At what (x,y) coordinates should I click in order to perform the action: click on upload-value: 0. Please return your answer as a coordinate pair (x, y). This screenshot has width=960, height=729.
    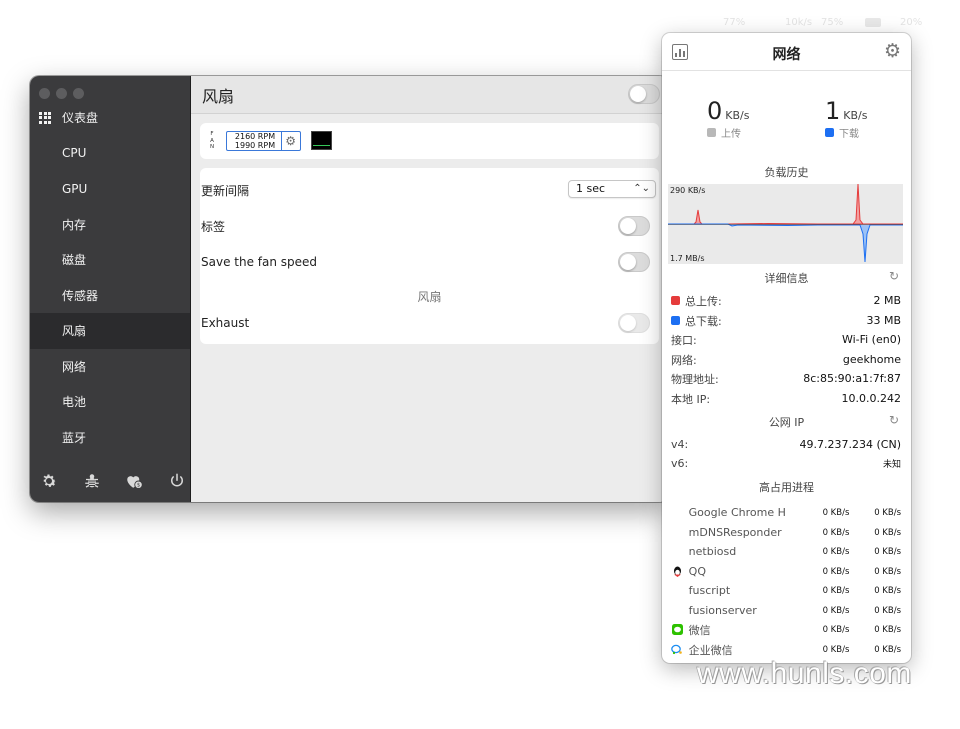
    Looking at the image, I should click on (715, 111).